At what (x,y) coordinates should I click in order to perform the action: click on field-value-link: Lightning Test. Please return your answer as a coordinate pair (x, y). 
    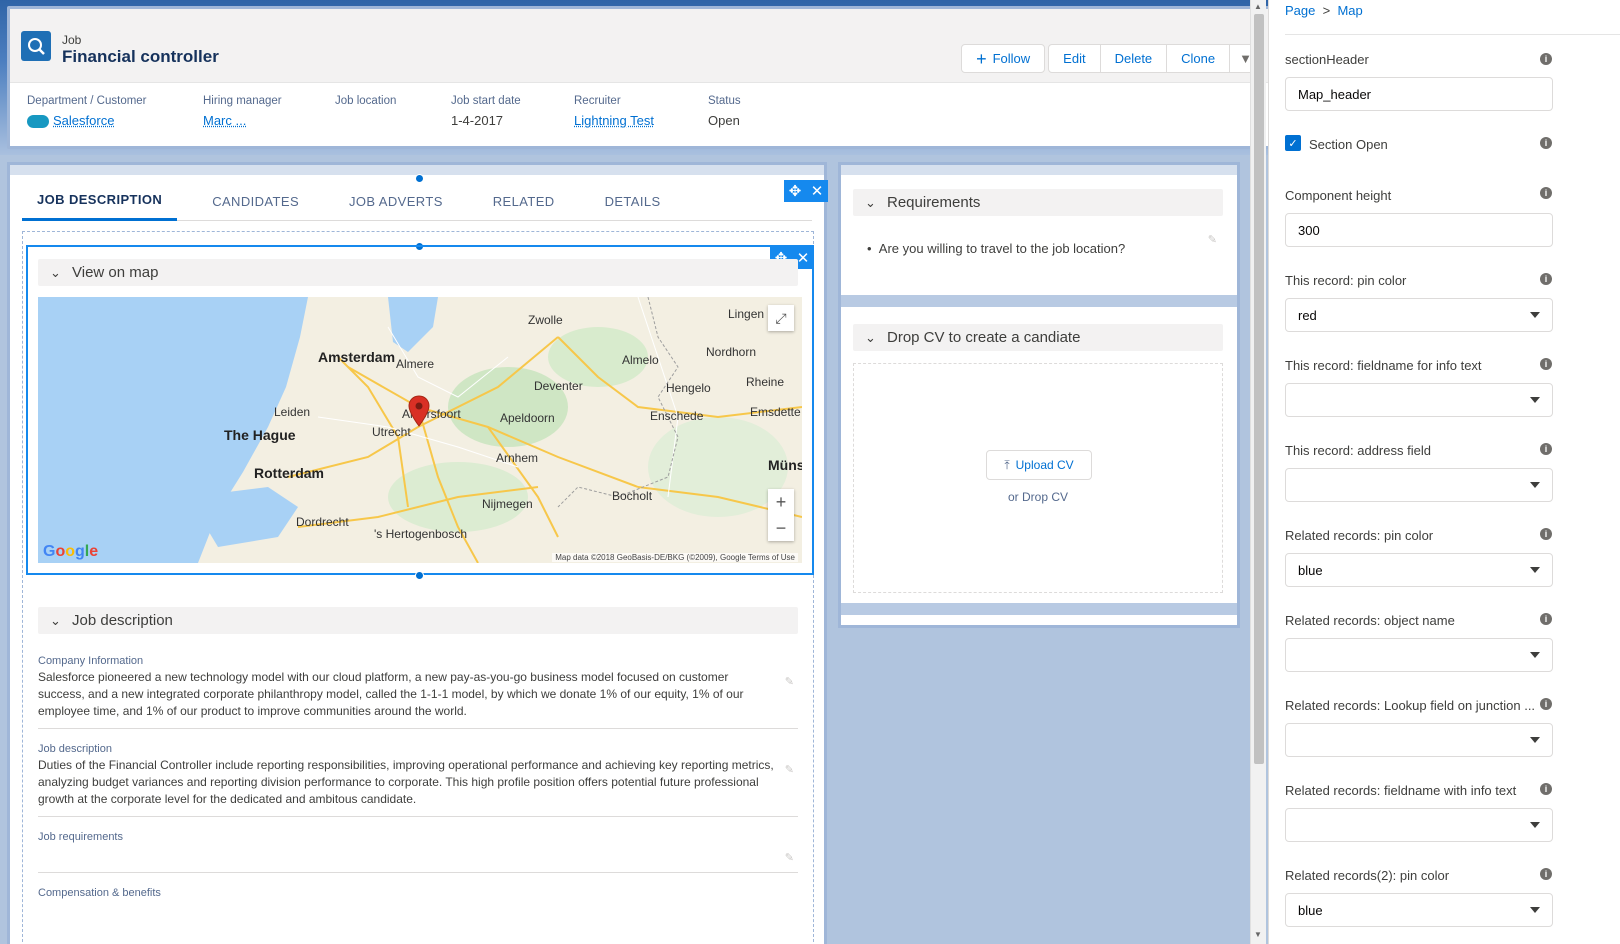
    Looking at the image, I should click on (641, 120).